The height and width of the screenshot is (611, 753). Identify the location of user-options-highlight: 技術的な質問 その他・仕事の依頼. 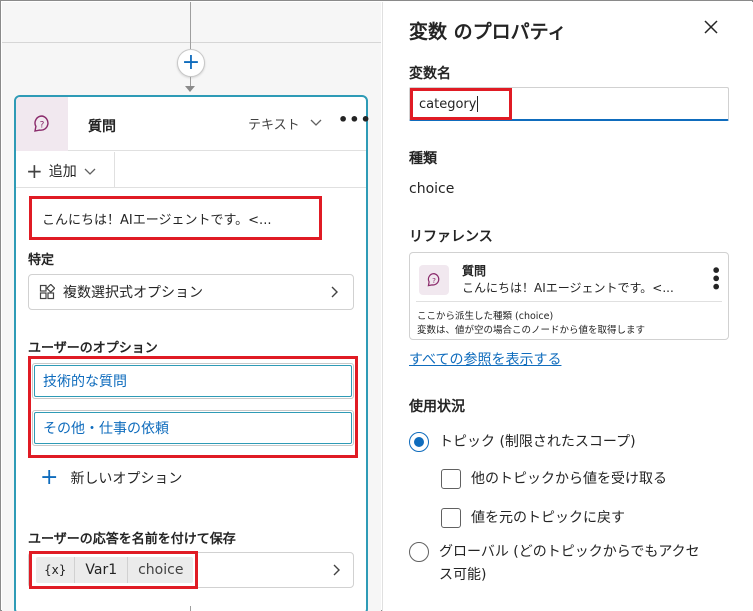
(193, 407).